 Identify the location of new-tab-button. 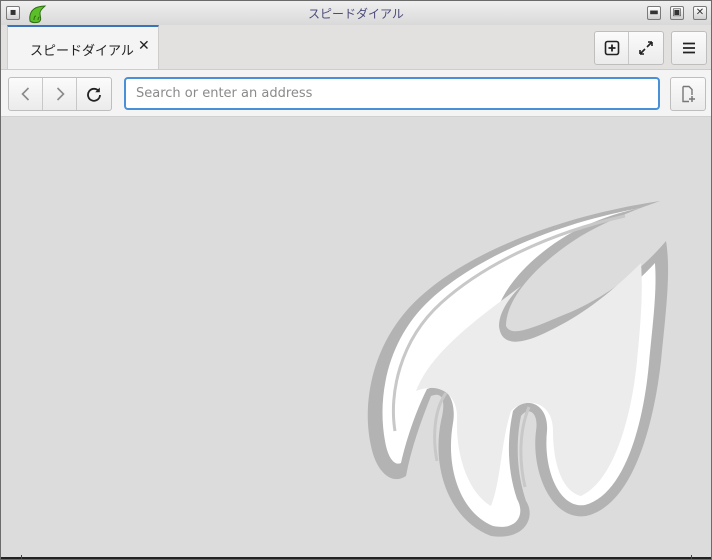
(612, 48).